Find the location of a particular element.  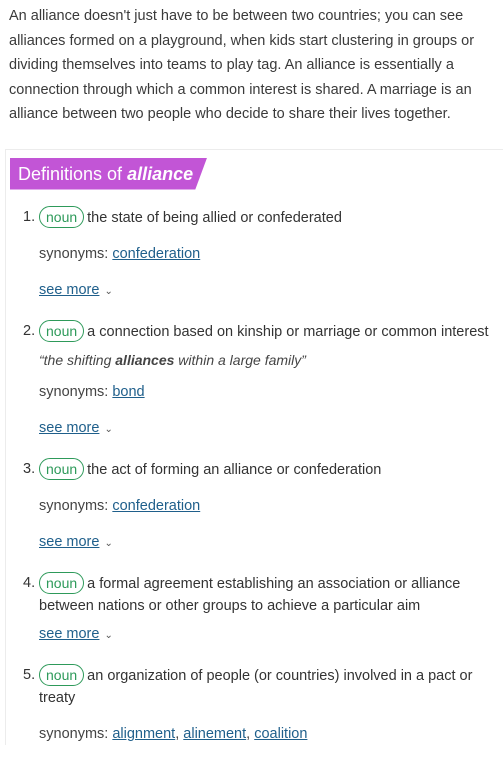

definition-number: 2. is located at coordinates (29, 330).